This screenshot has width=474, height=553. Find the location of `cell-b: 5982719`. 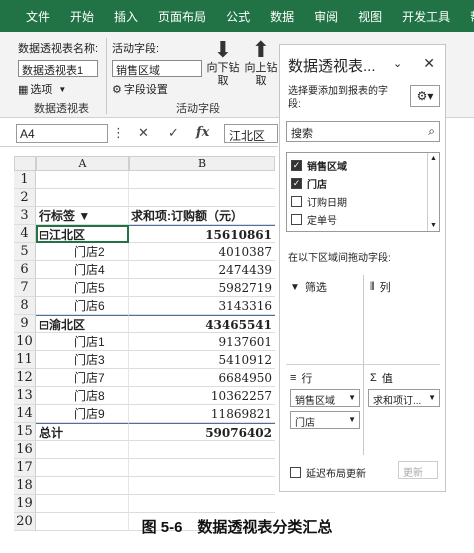

cell-b: 5982719 is located at coordinates (202, 288).